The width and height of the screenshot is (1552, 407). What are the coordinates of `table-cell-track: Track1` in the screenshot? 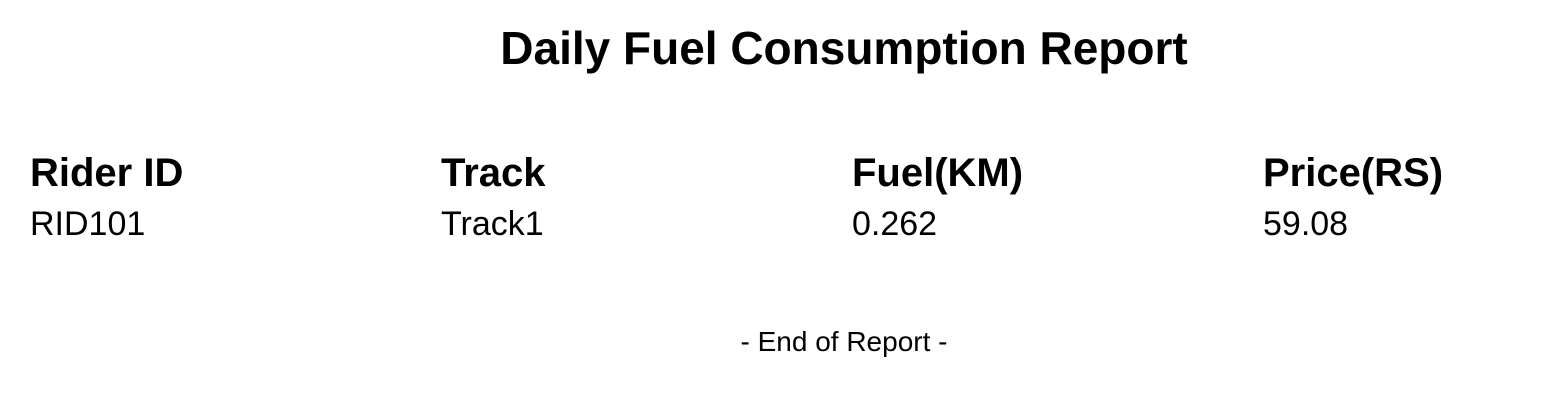 It's located at (492, 224).